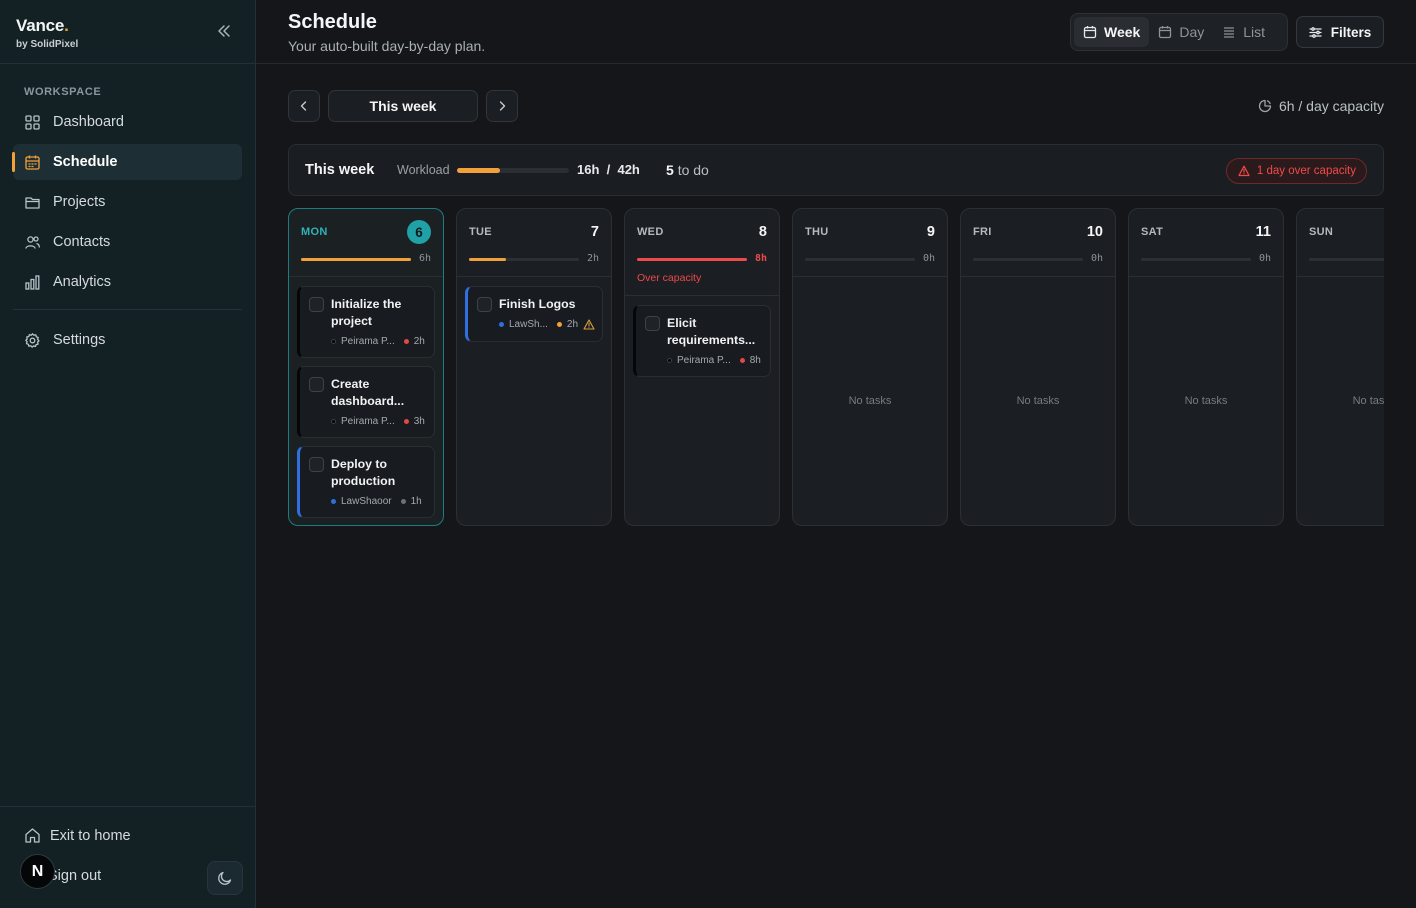  What do you see at coordinates (403, 106) in the screenshot?
I see `current-week-button: This week` at bounding box center [403, 106].